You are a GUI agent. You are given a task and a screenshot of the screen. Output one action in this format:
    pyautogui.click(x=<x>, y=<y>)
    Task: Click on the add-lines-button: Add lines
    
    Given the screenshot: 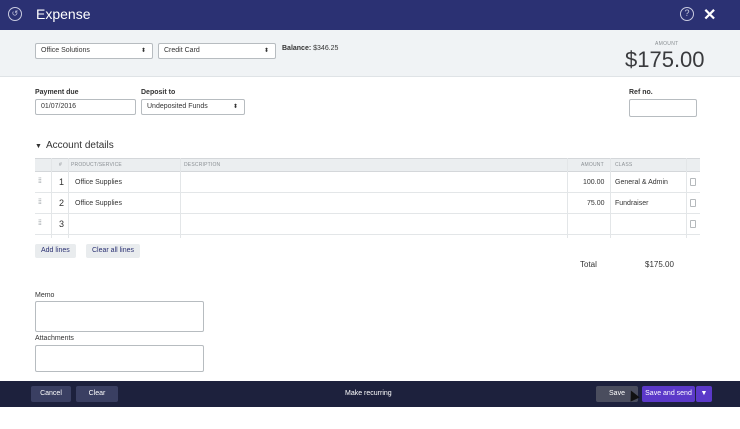 What is the action you would take?
    pyautogui.click(x=55, y=251)
    